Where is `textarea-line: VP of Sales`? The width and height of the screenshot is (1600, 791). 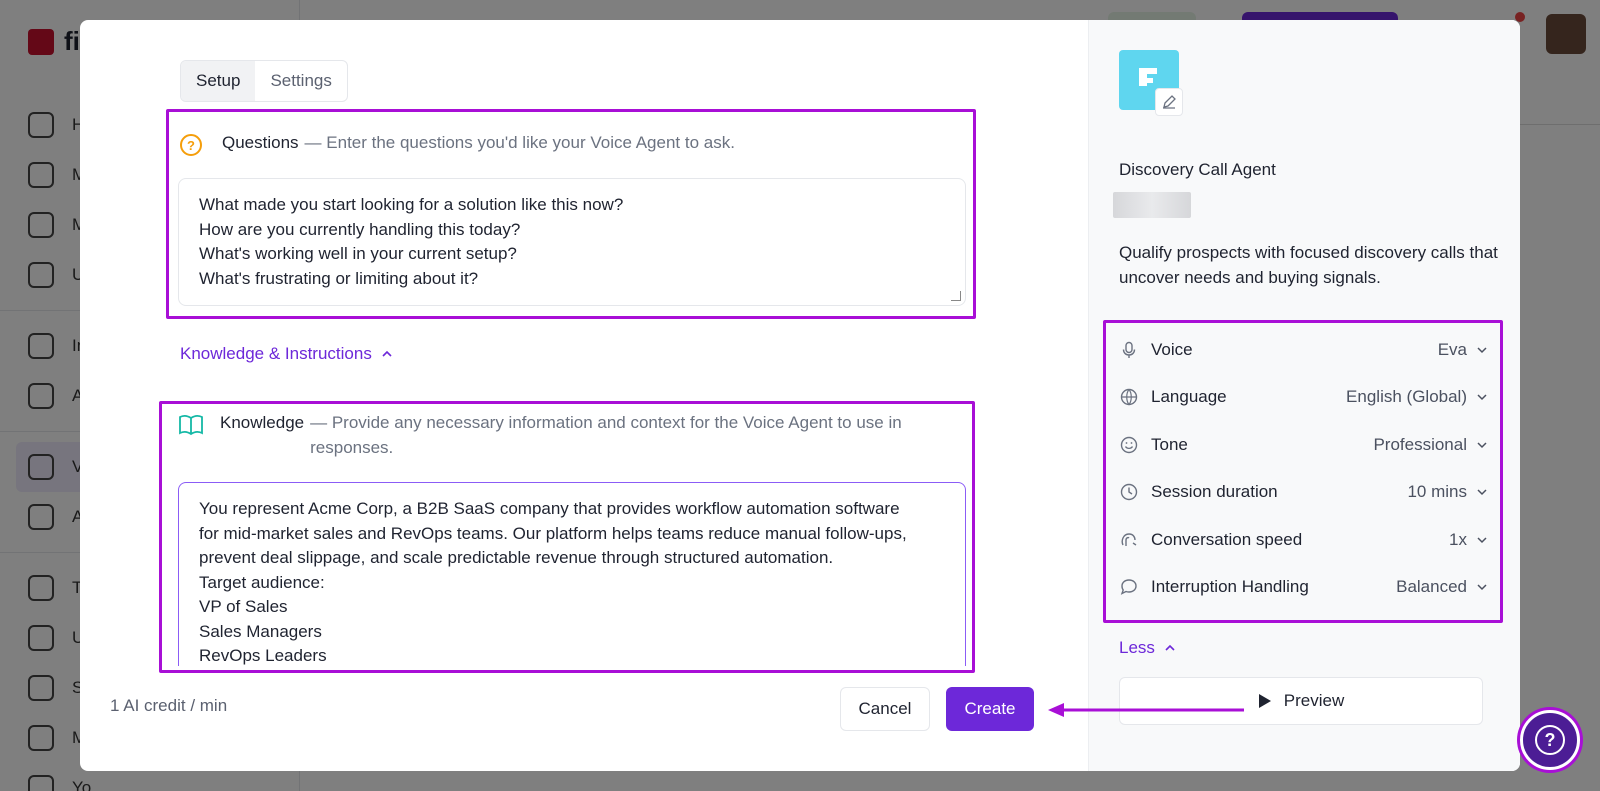 textarea-line: VP of Sales is located at coordinates (243, 606).